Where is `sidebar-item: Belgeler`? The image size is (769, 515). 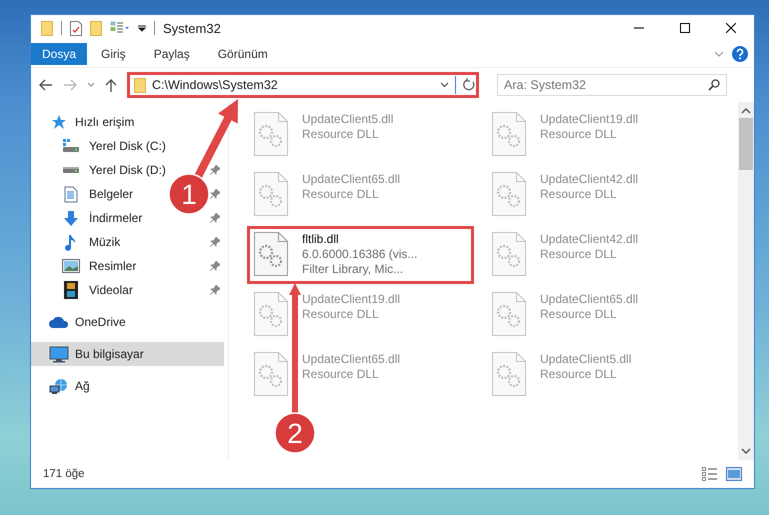 sidebar-item: Belgeler is located at coordinates (84, 194).